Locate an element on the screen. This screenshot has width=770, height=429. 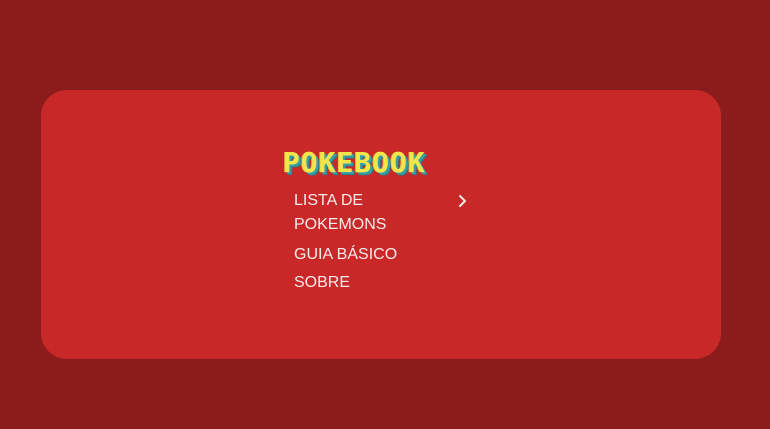
app-logo: POKEBOOK is located at coordinates (354, 162).